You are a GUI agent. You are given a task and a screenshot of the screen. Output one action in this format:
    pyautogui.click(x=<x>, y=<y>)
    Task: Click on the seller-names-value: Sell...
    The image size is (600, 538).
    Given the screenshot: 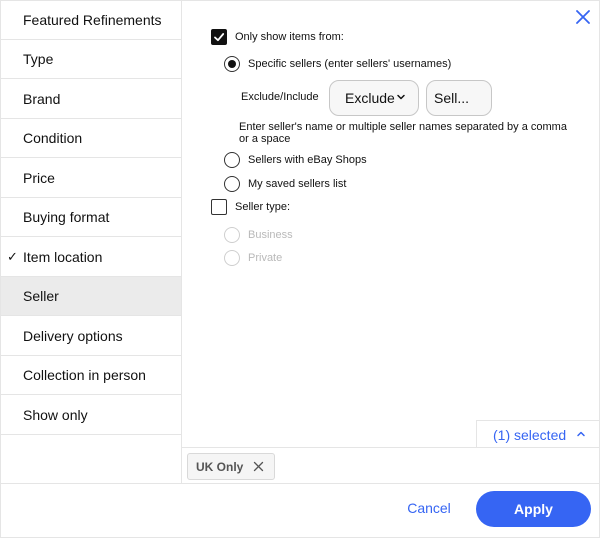 What is the action you would take?
    pyautogui.click(x=452, y=98)
    